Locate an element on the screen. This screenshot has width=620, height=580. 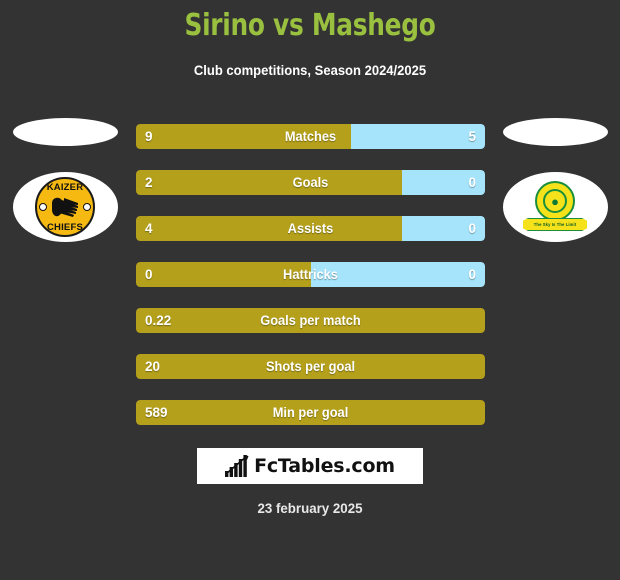
page-title: Sirino vs Mashego is located at coordinates (310, 25).